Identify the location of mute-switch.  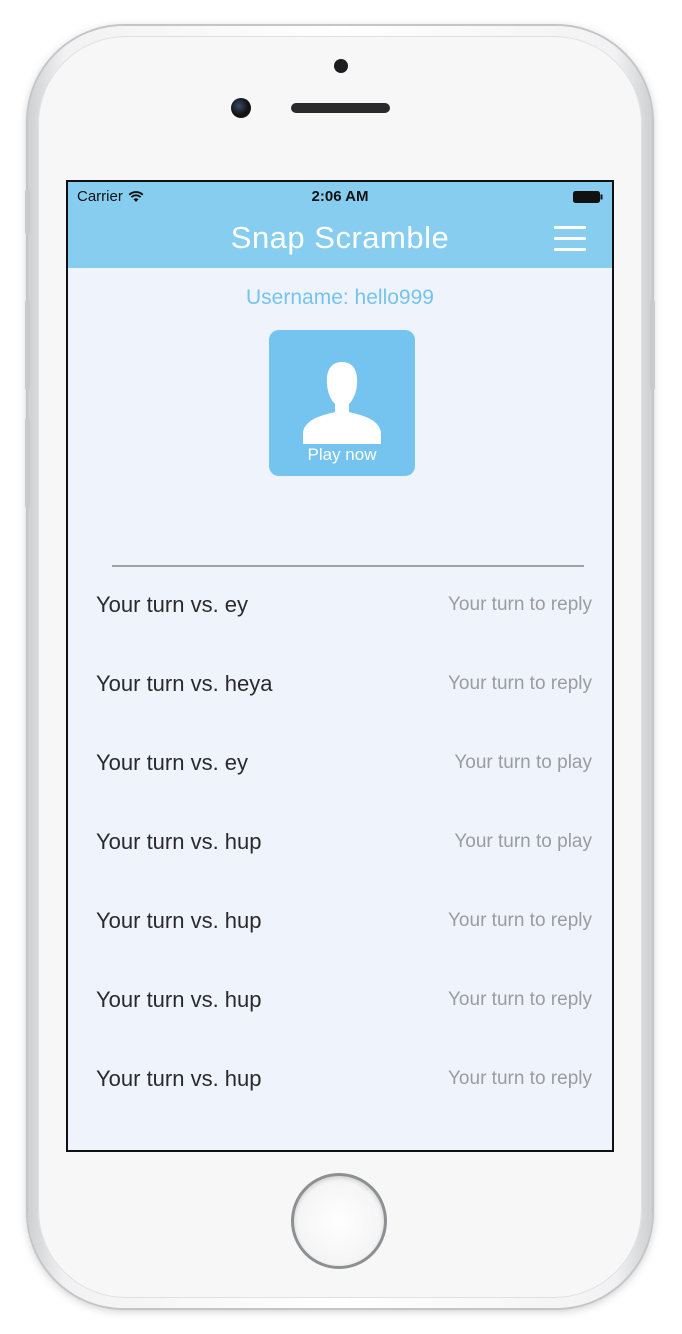
(27, 212).